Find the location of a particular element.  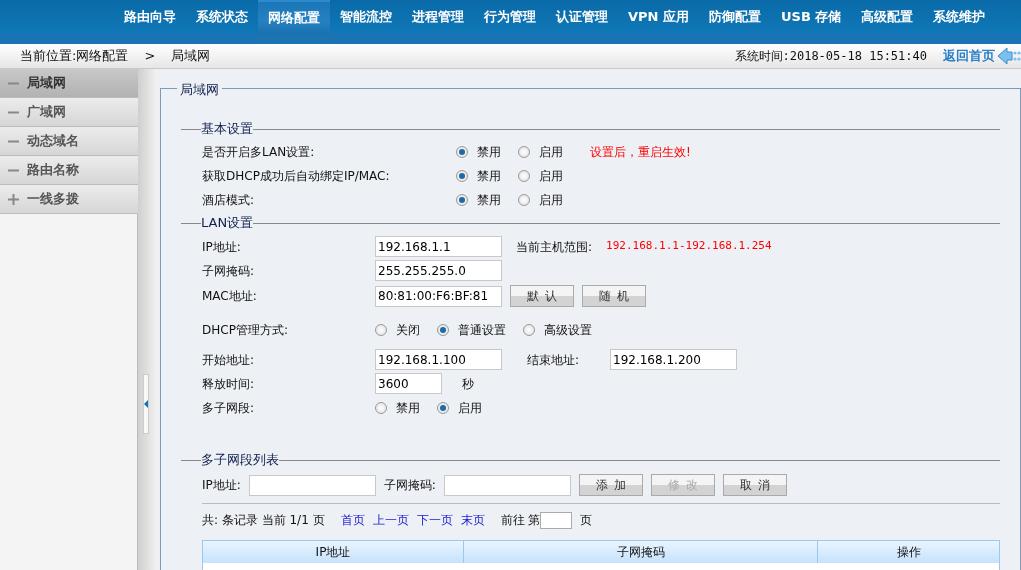

radio-label: 关闭 is located at coordinates (408, 330).